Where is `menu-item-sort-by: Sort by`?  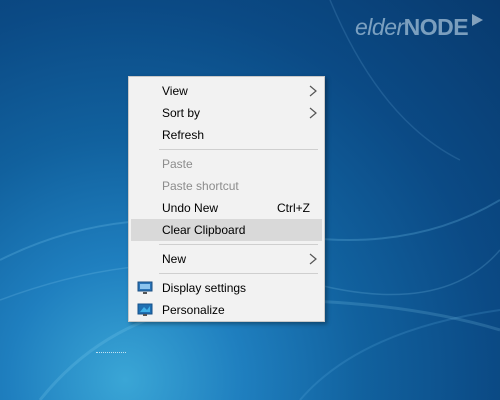 menu-item-sort-by: Sort by is located at coordinates (226, 113).